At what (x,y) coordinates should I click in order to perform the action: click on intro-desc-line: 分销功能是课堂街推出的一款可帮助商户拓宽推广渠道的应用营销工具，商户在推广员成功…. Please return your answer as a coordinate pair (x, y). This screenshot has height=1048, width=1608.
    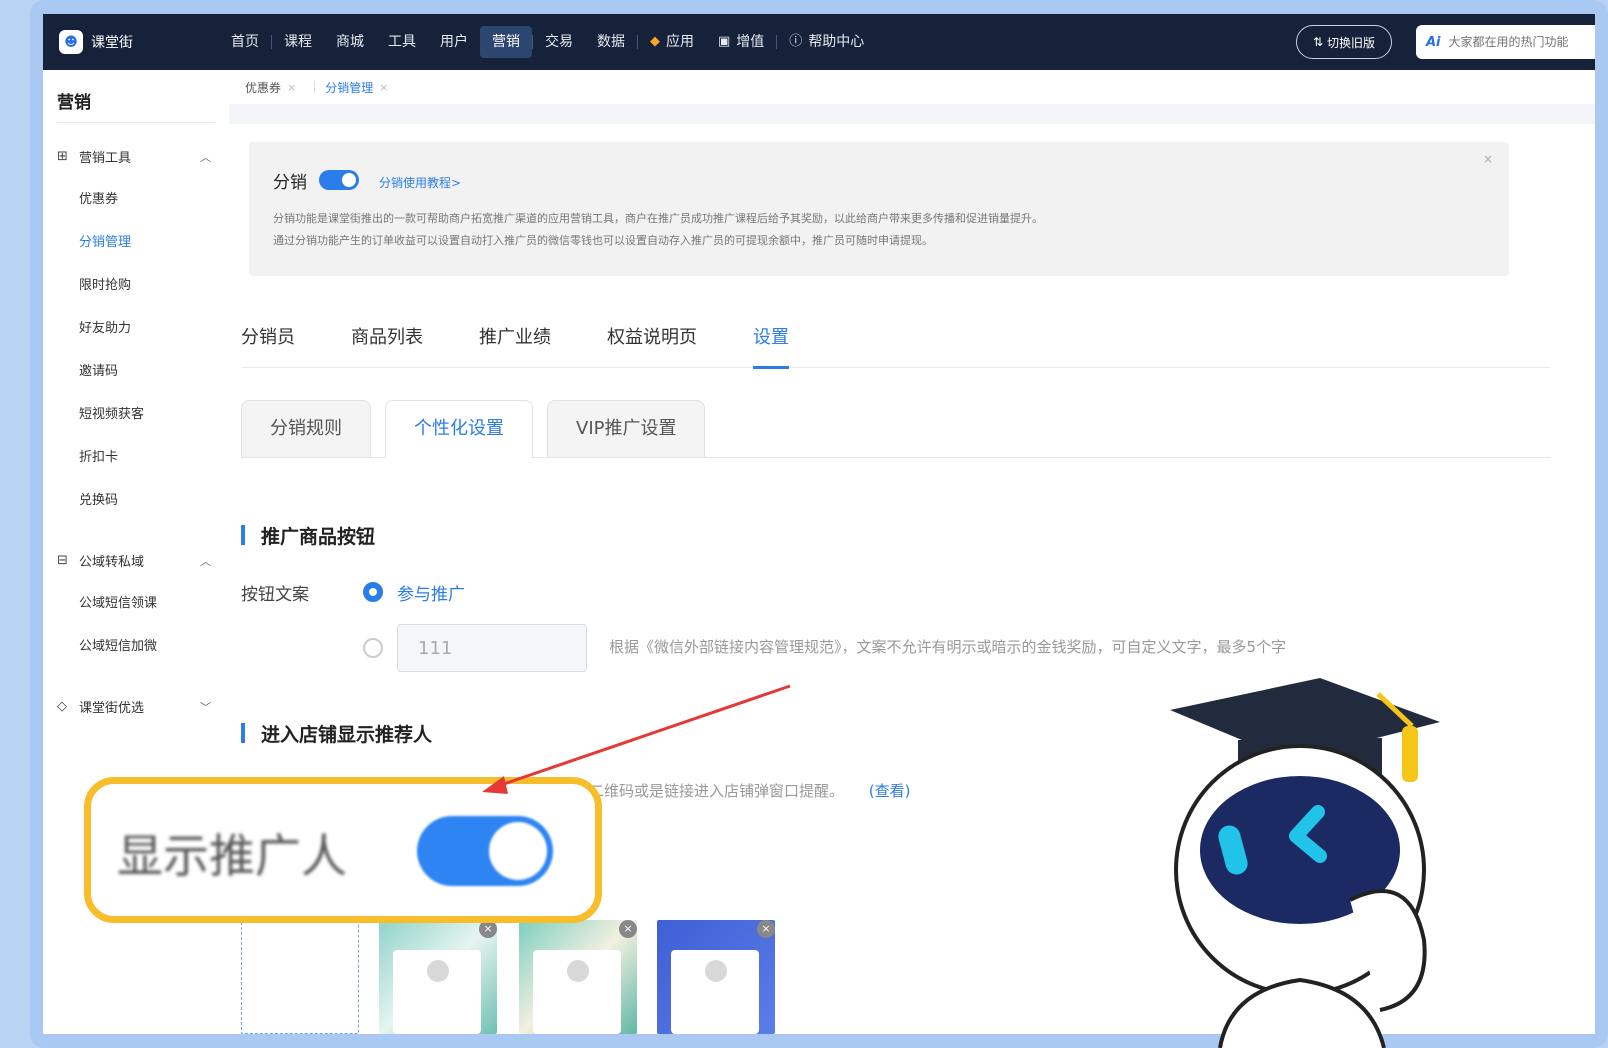
    Looking at the image, I should click on (658, 218).